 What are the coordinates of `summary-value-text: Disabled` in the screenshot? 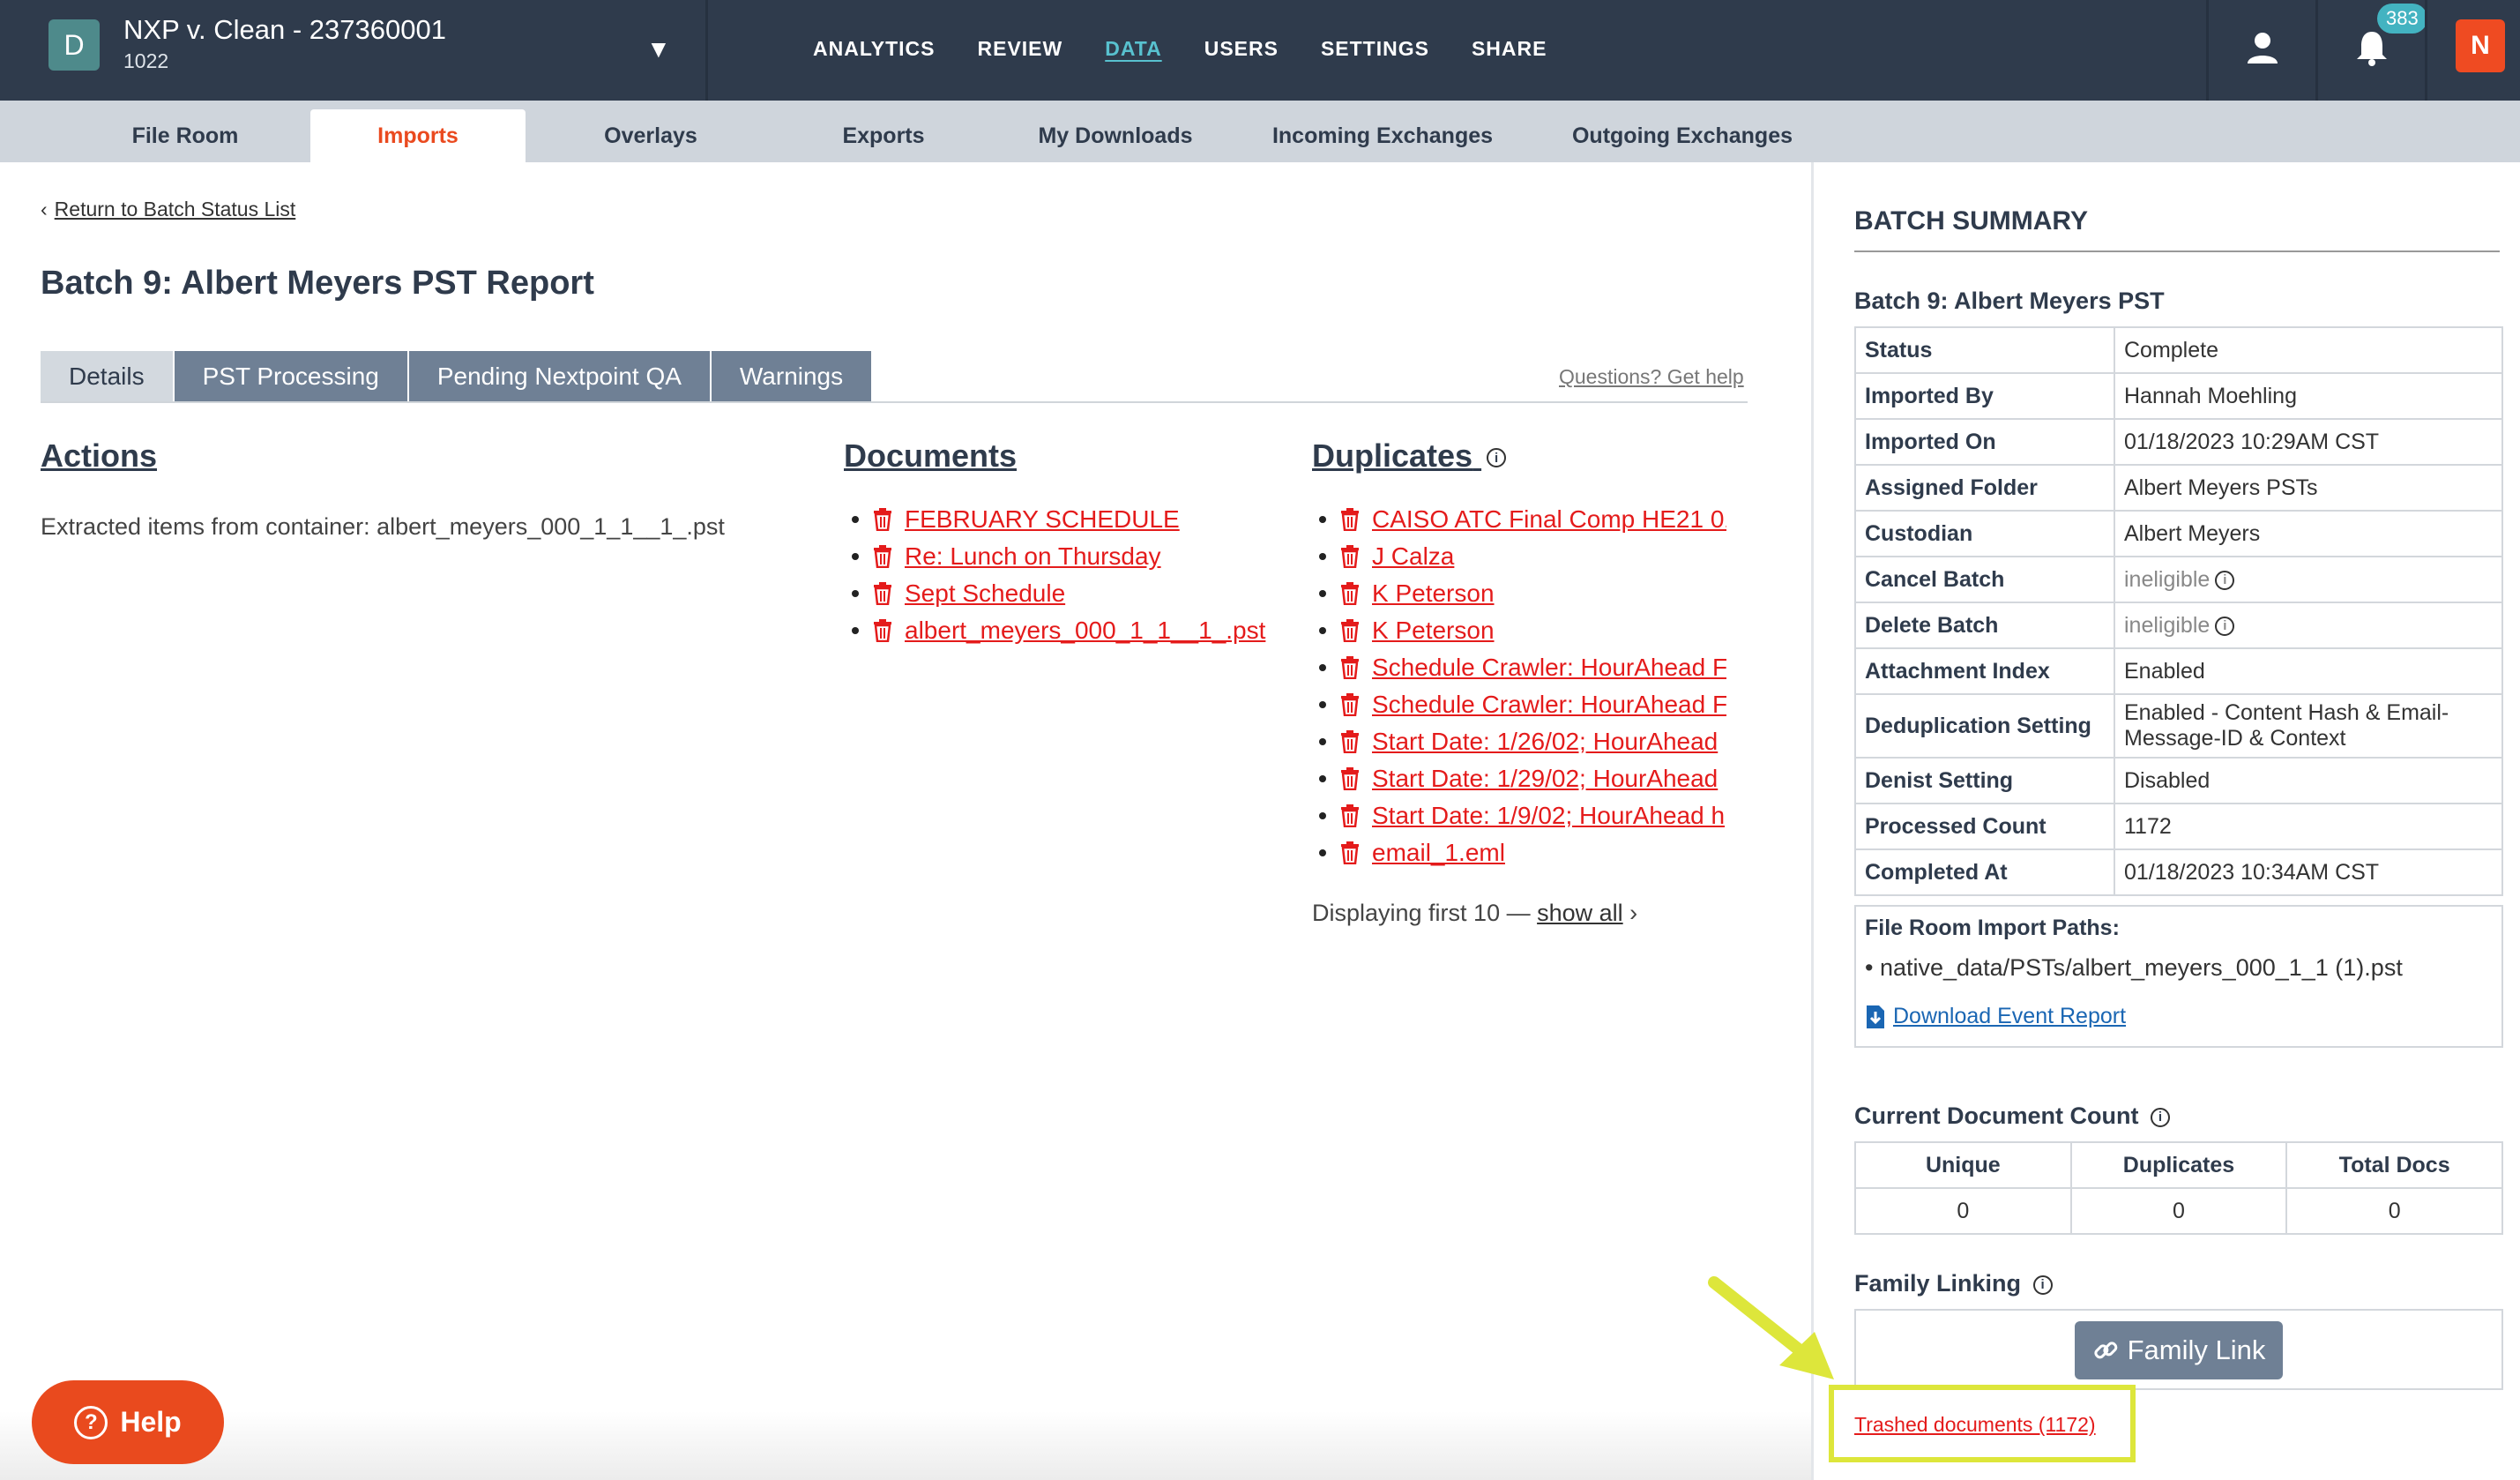 It's located at (2167, 780).